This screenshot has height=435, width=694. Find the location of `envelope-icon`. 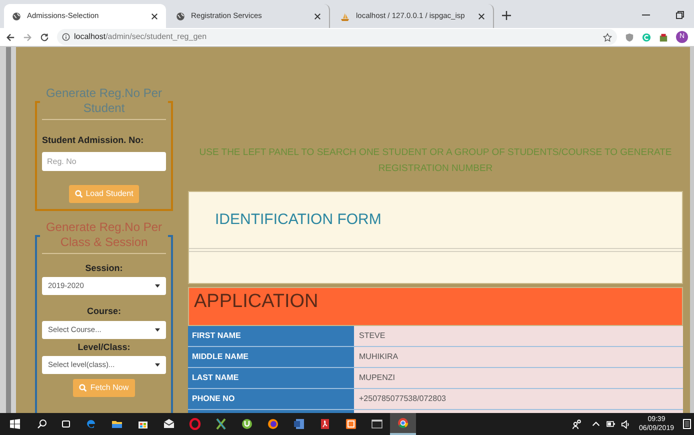

envelope-icon is located at coordinates (169, 424).